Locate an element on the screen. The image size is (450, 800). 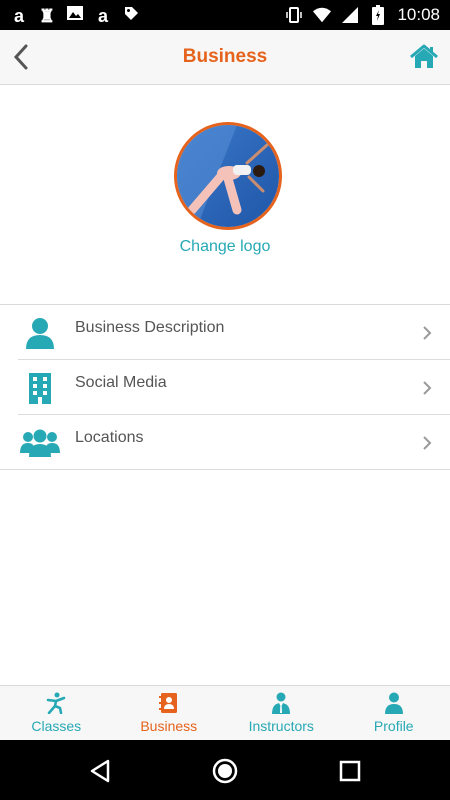
status-bar: a ♜ a 10:08 is located at coordinates (225, 15).